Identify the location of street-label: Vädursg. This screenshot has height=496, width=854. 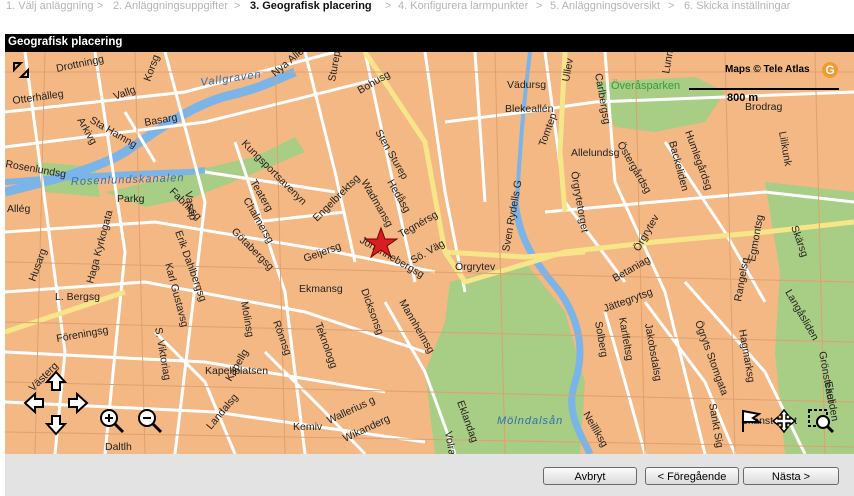
(526, 85).